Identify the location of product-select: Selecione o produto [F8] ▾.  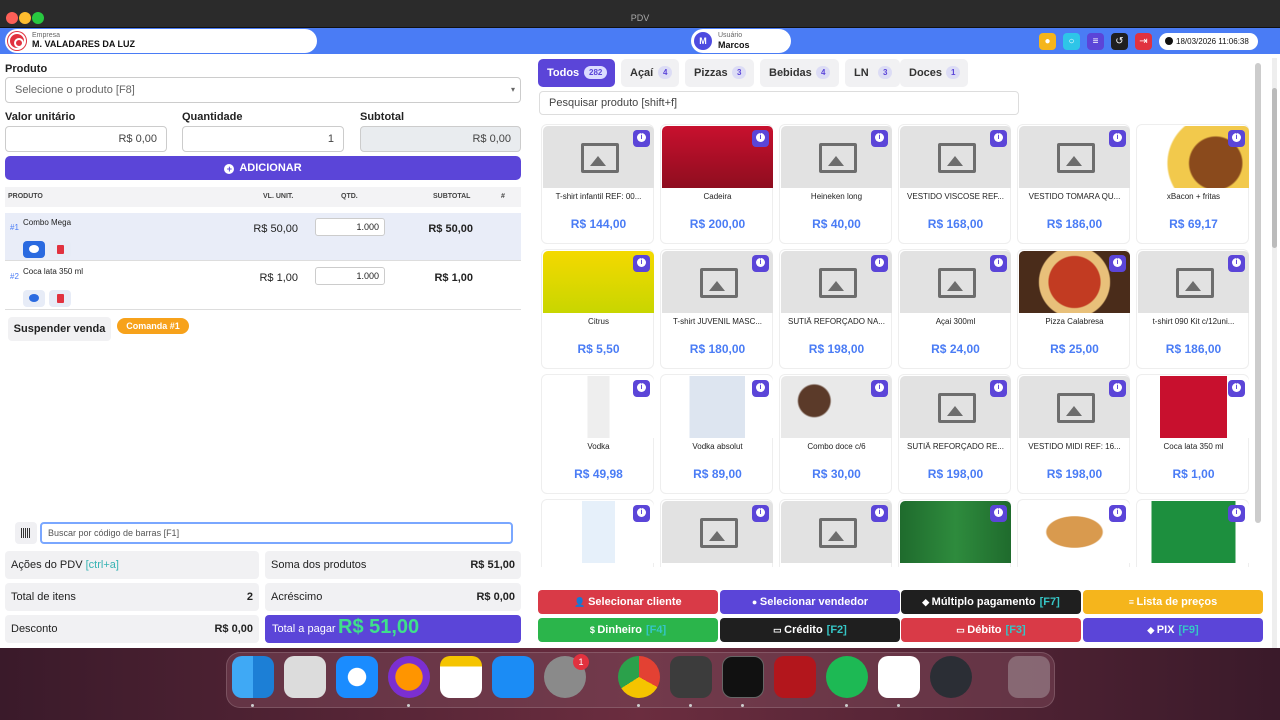
(263, 90).